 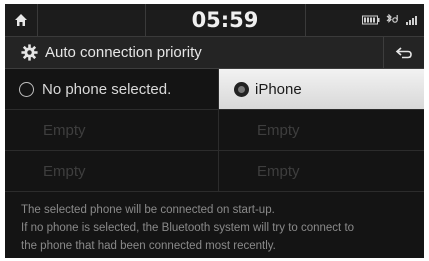 What do you see at coordinates (371, 20) in the screenshot?
I see `battery-icon` at bounding box center [371, 20].